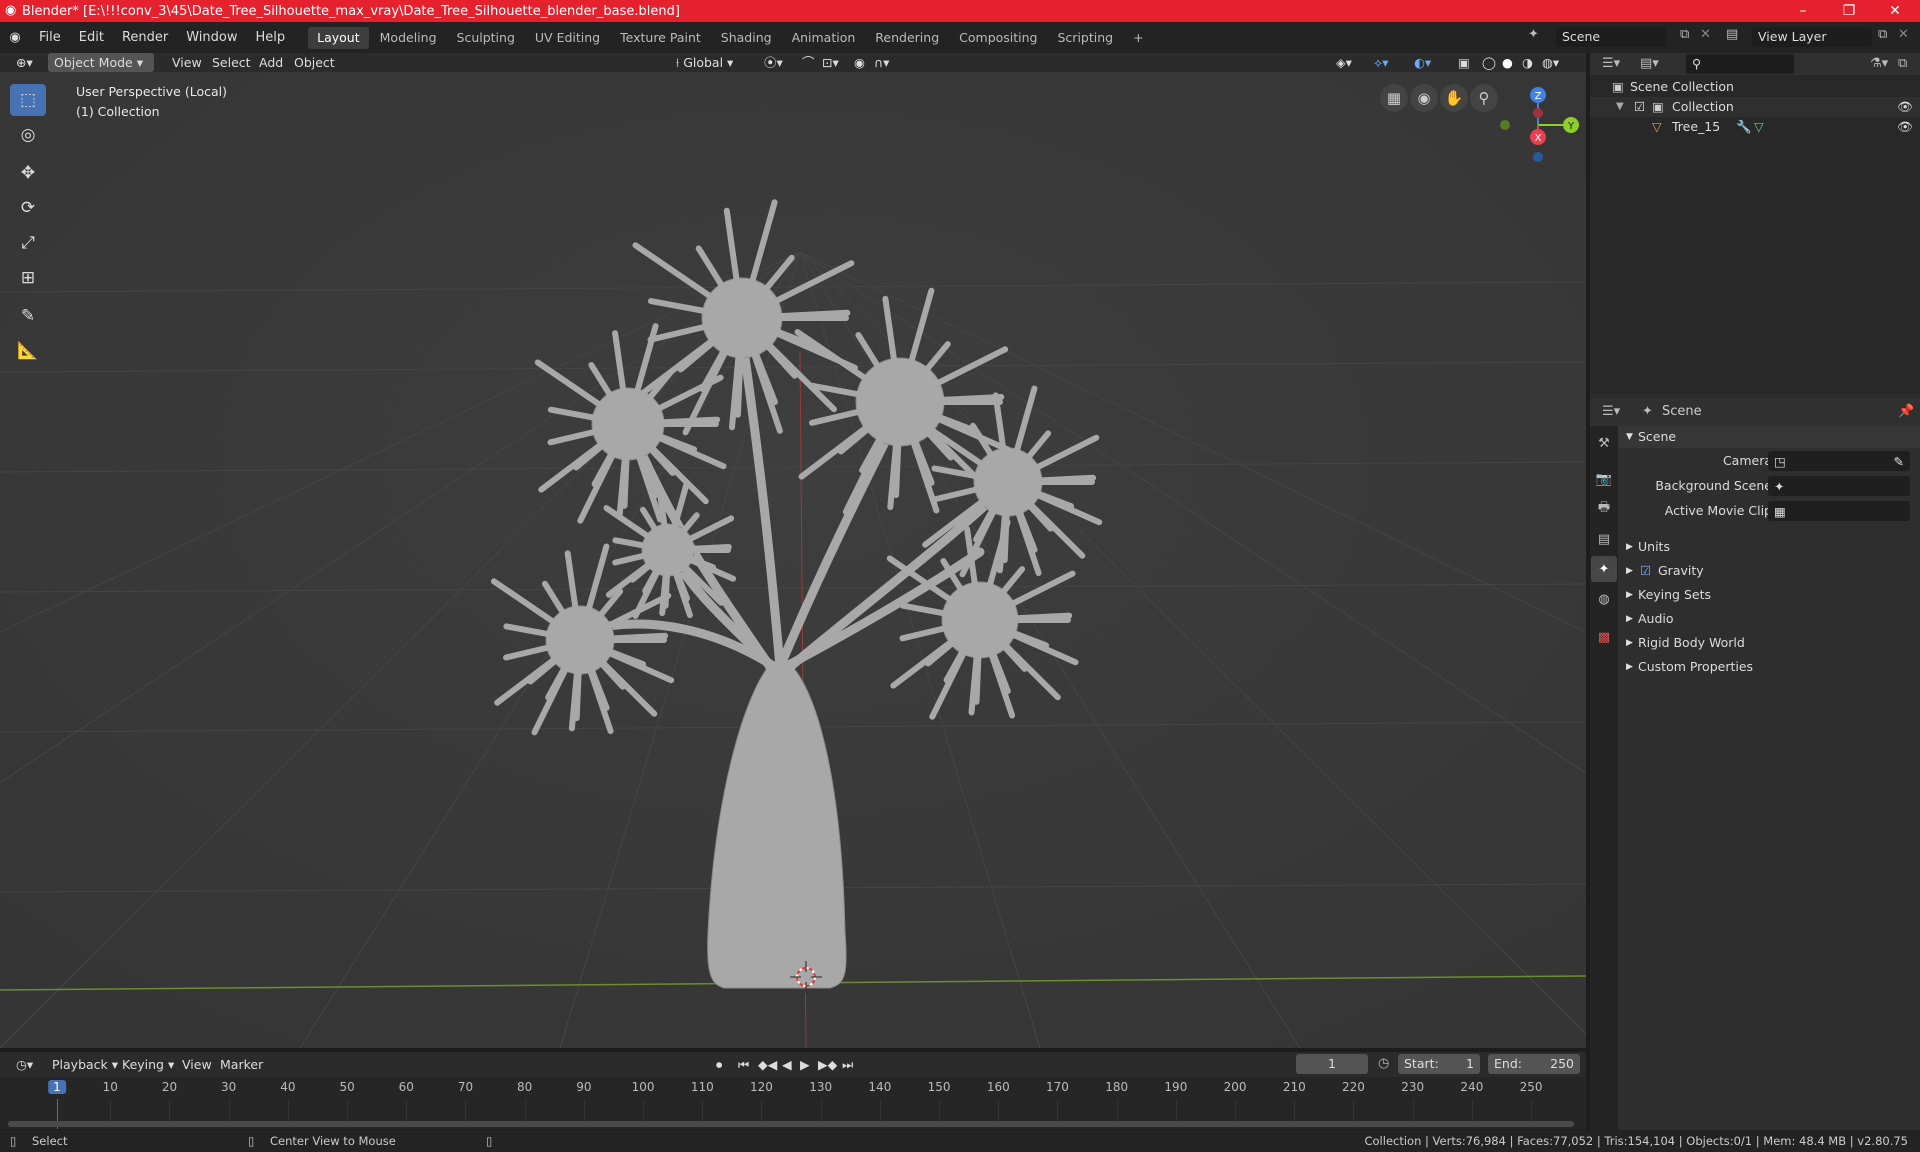 The height and width of the screenshot is (1152, 1920). What do you see at coordinates (567, 38) in the screenshot?
I see `tab-uv-editing: UV Editing` at bounding box center [567, 38].